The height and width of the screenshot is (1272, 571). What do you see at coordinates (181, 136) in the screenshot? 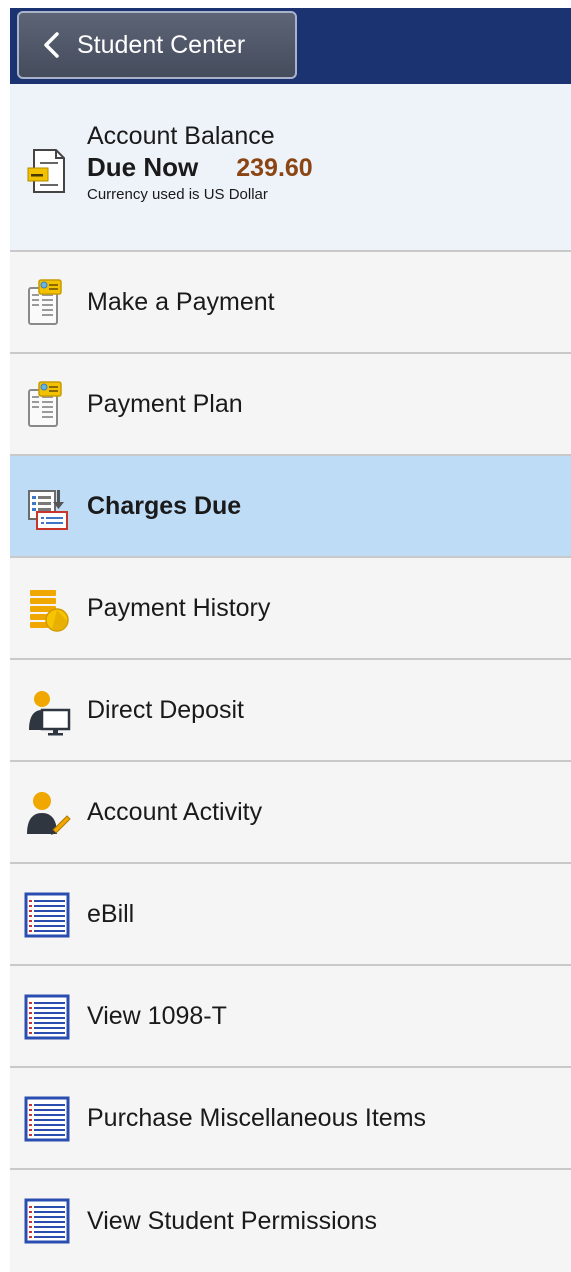
I see `account-balance-title: Account Balance` at bounding box center [181, 136].